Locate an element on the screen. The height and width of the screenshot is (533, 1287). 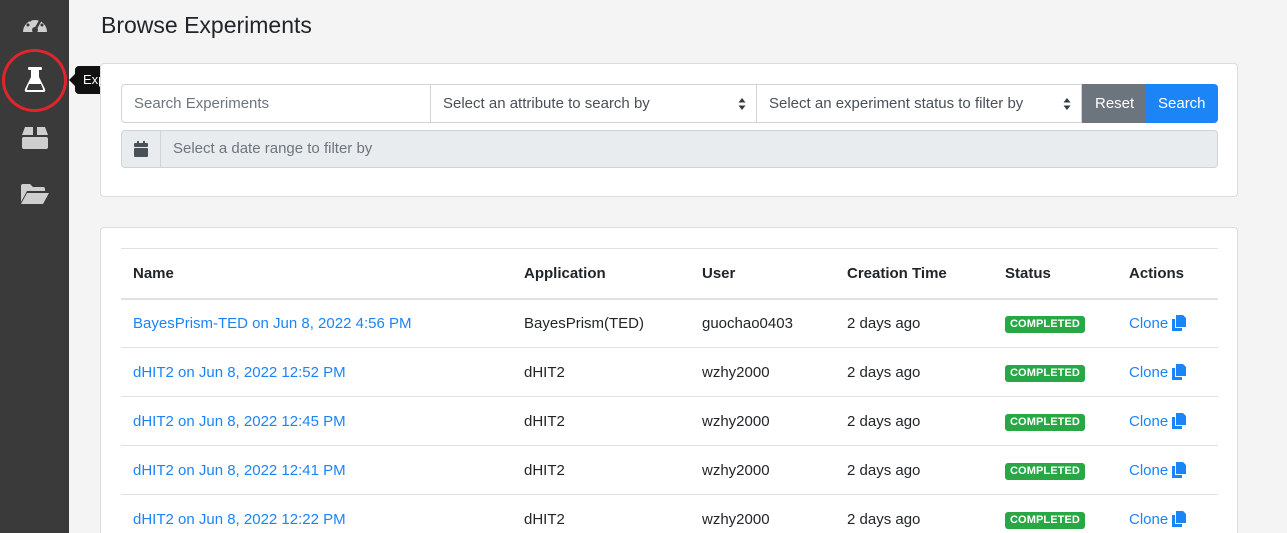
experiment-name-cell: dHIT2 on Jun 8, 2022 12:45 PM is located at coordinates (316, 421).